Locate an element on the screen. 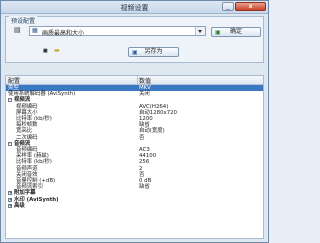 The width and height of the screenshot is (320, 243). setting-row: 音频流索引 缺省 is located at coordinates (134, 187).